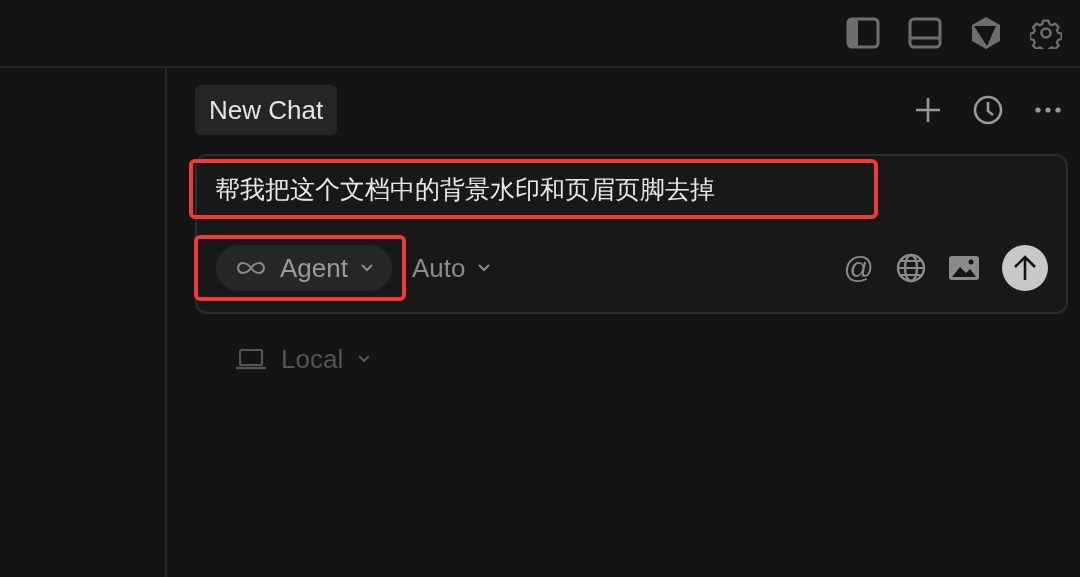  Describe the element at coordinates (988, 110) in the screenshot. I see `history-icon` at that location.